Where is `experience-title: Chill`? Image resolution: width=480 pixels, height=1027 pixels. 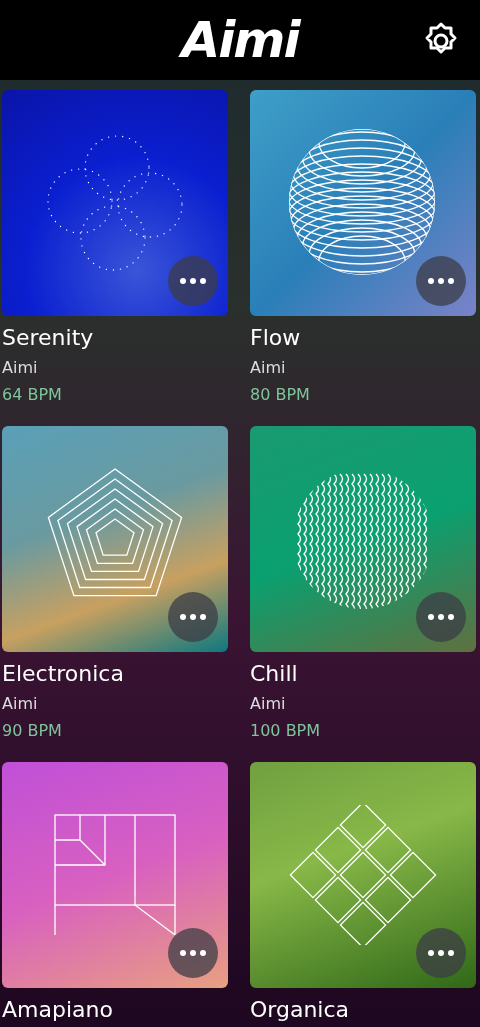
experience-title: Chill is located at coordinates (274, 674).